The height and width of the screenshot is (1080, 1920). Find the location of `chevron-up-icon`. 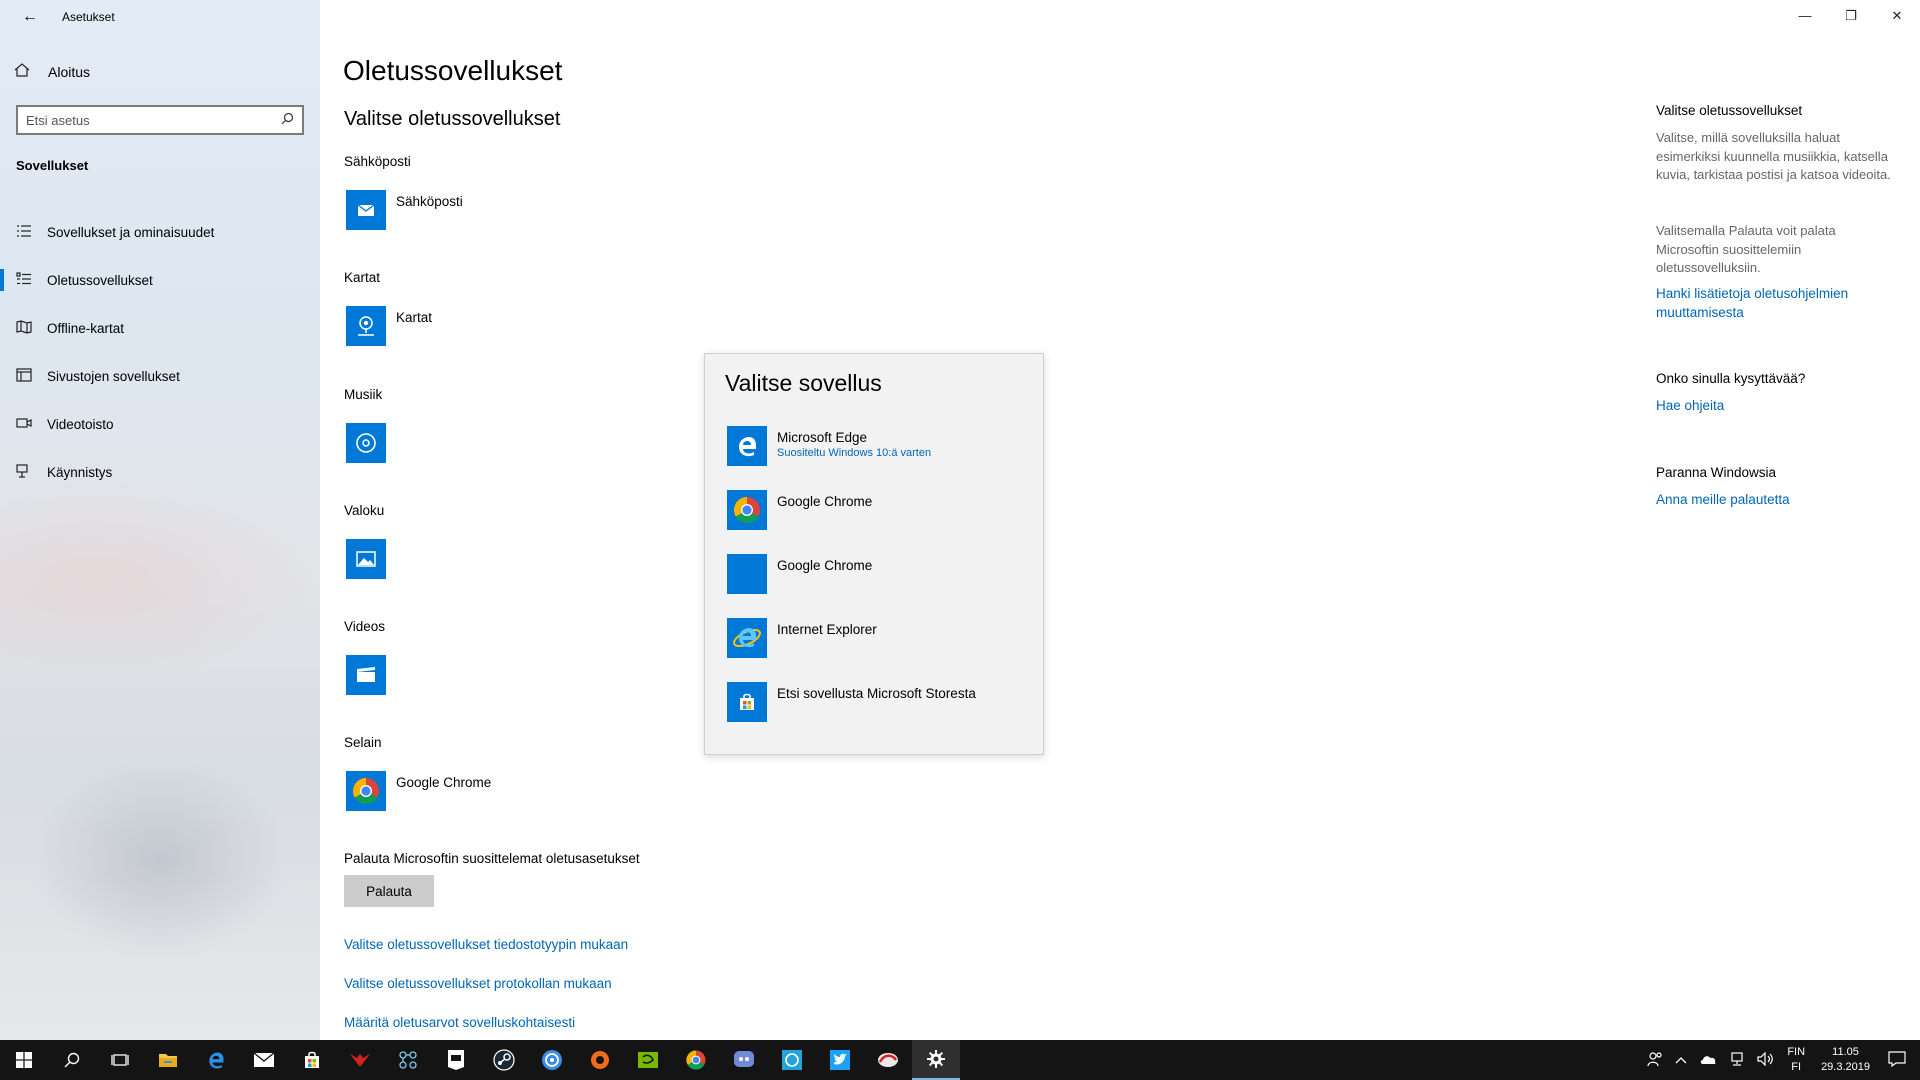

chevron-up-icon is located at coordinates (1681, 1060).